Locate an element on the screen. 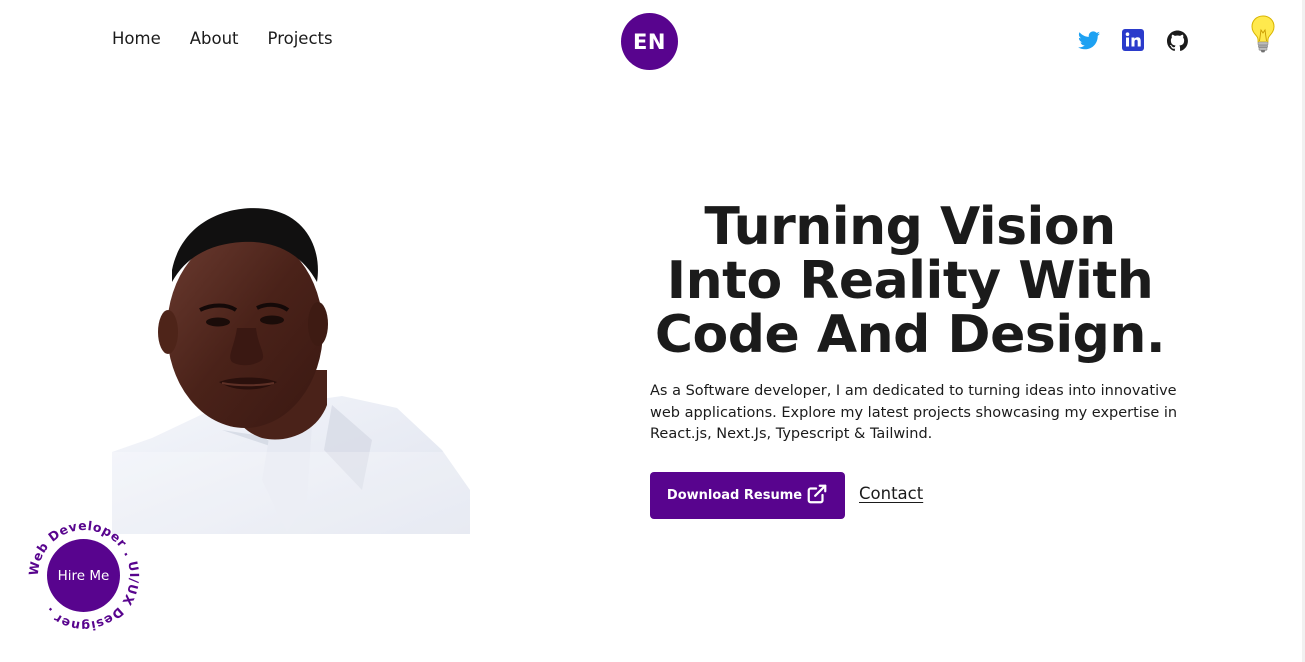 Image resolution: width=1305 pixels, height=662 pixels. contact-link: Contact is located at coordinates (891, 493).